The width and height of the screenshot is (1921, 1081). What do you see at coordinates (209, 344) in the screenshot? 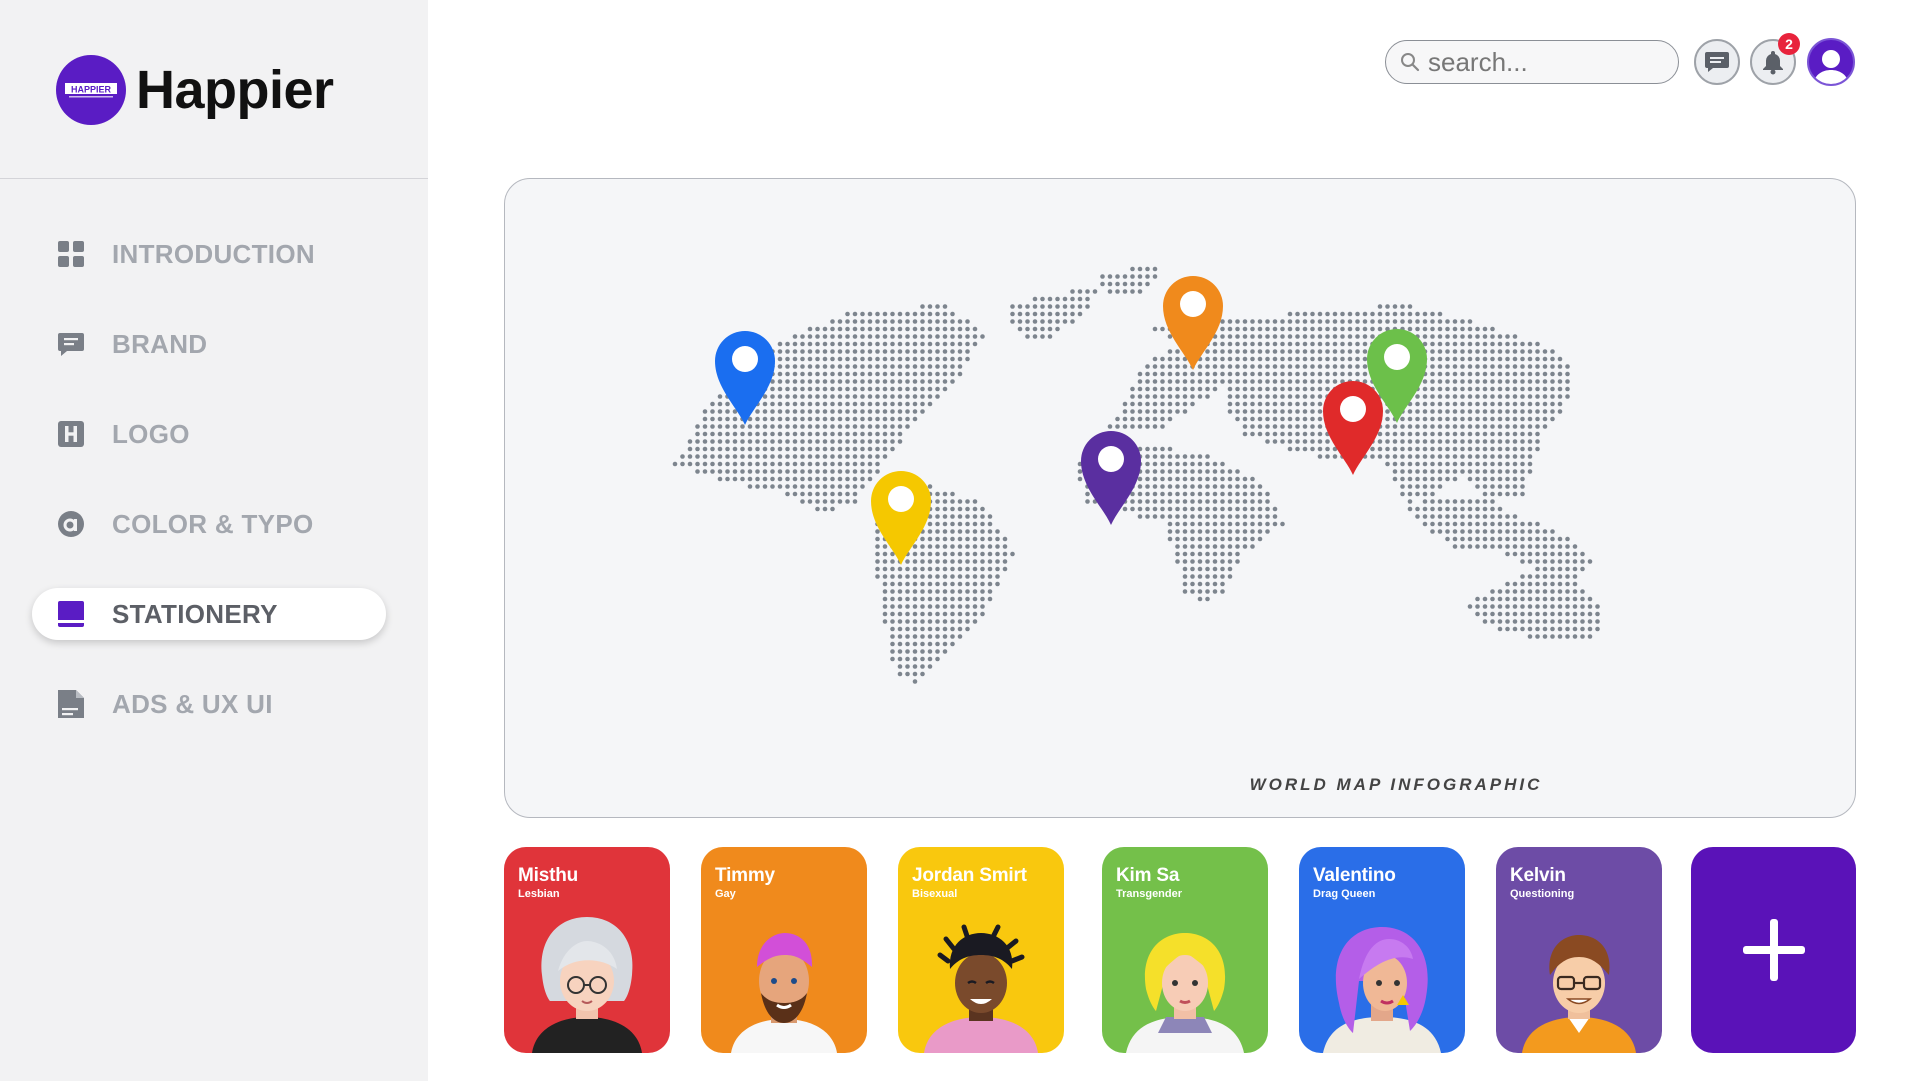
I see `sidebar-item-brand: BRAND` at bounding box center [209, 344].